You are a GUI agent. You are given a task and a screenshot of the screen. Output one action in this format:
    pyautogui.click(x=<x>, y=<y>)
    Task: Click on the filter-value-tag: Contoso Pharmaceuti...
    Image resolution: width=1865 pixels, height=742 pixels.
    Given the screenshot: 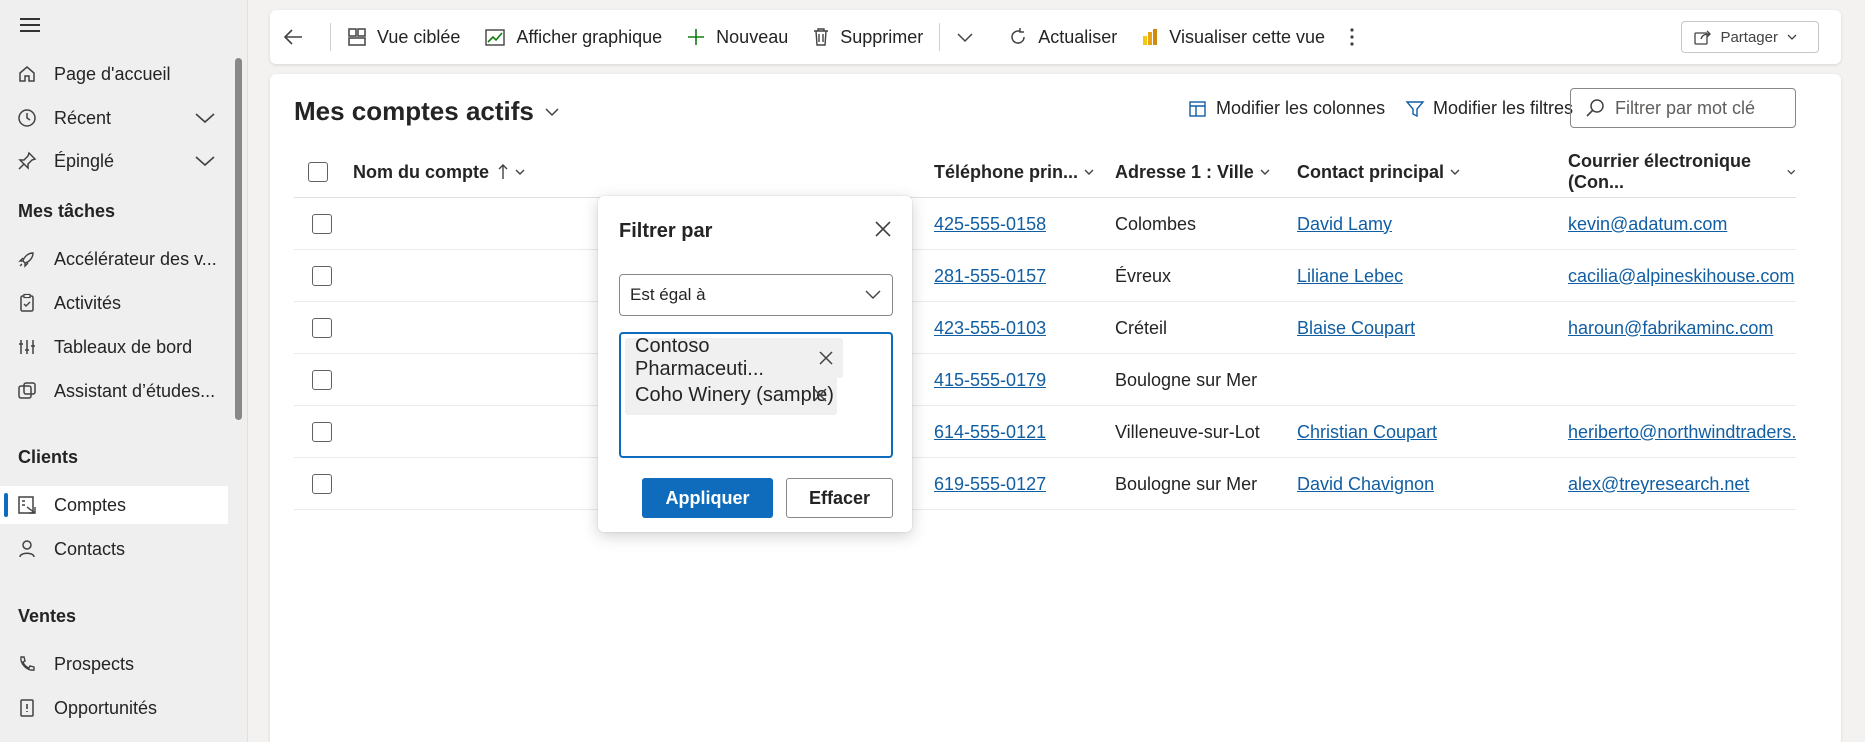 What is the action you would take?
    pyautogui.click(x=734, y=357)
    